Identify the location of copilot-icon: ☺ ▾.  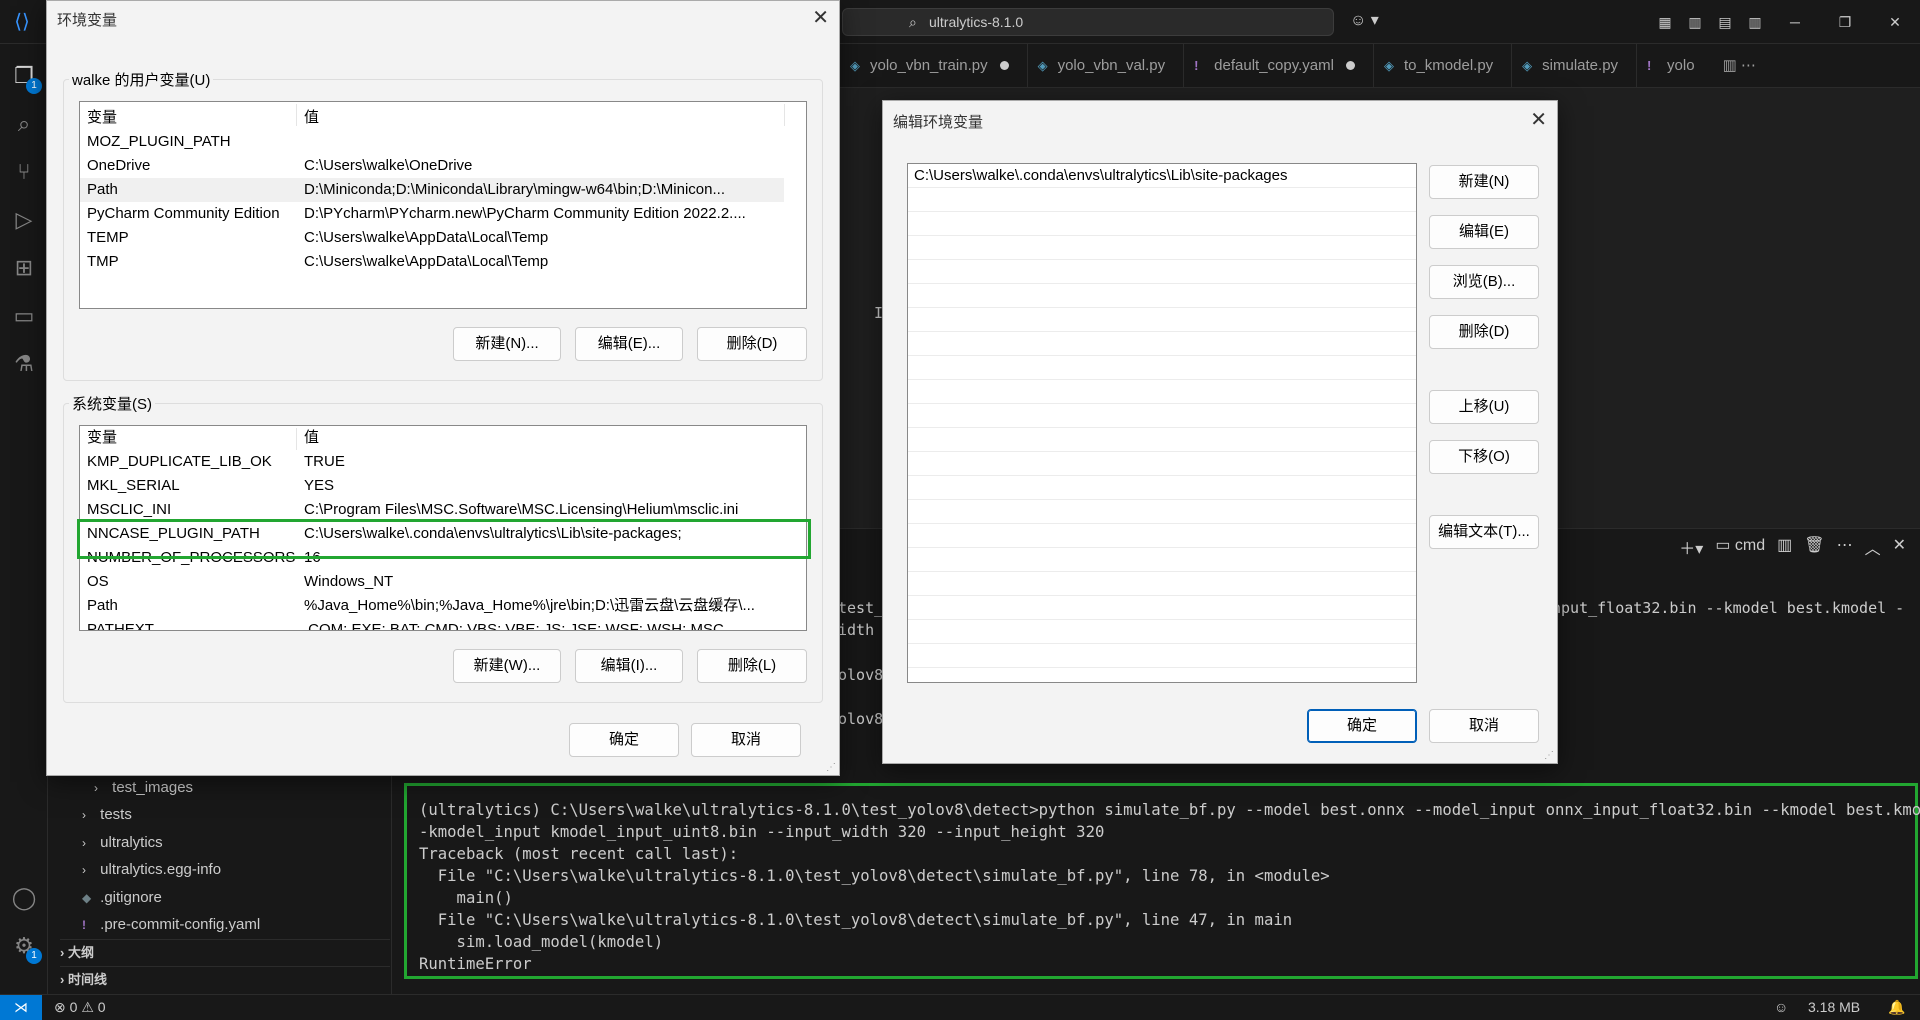
(1364, 20).